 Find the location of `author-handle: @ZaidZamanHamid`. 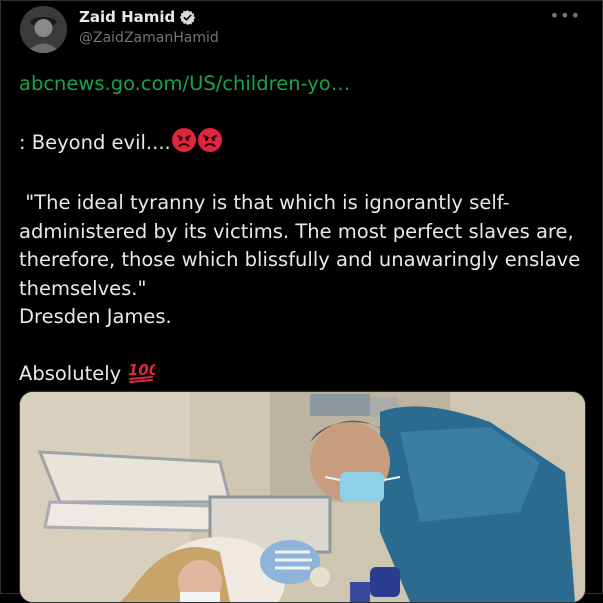

author-handle: @ZaidZamanHamid is located at coordinates (149, 38).